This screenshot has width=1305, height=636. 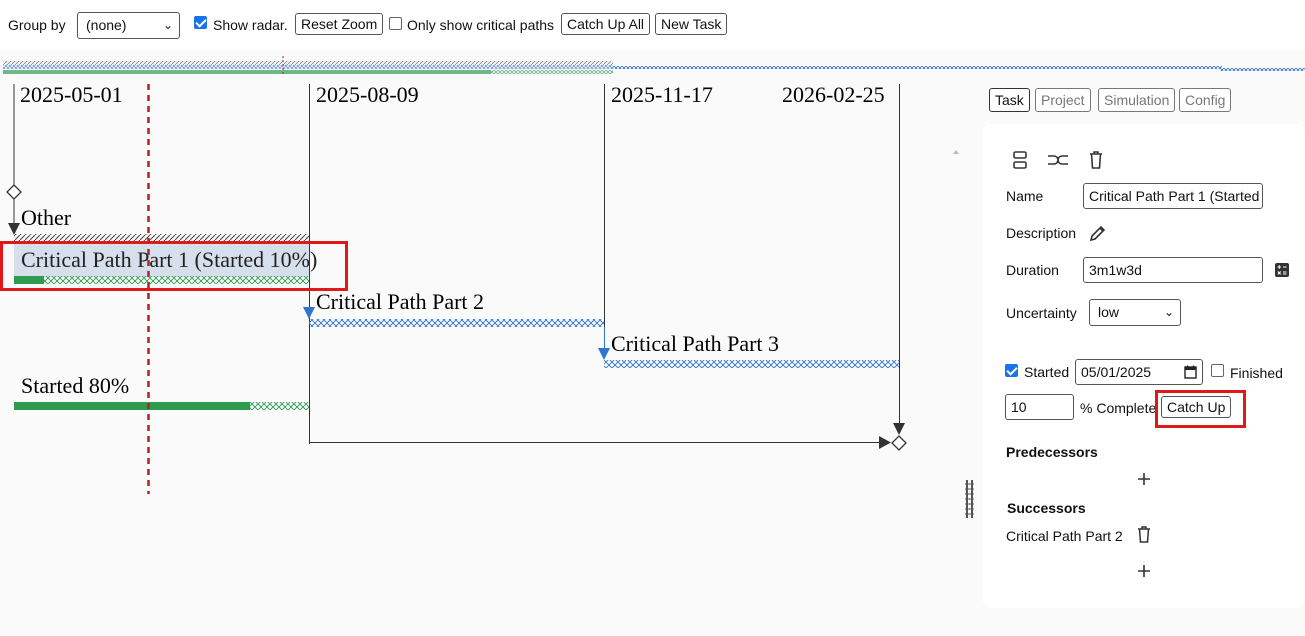 I want to click on group-by-label: Group by, so click(x=37, y=25).